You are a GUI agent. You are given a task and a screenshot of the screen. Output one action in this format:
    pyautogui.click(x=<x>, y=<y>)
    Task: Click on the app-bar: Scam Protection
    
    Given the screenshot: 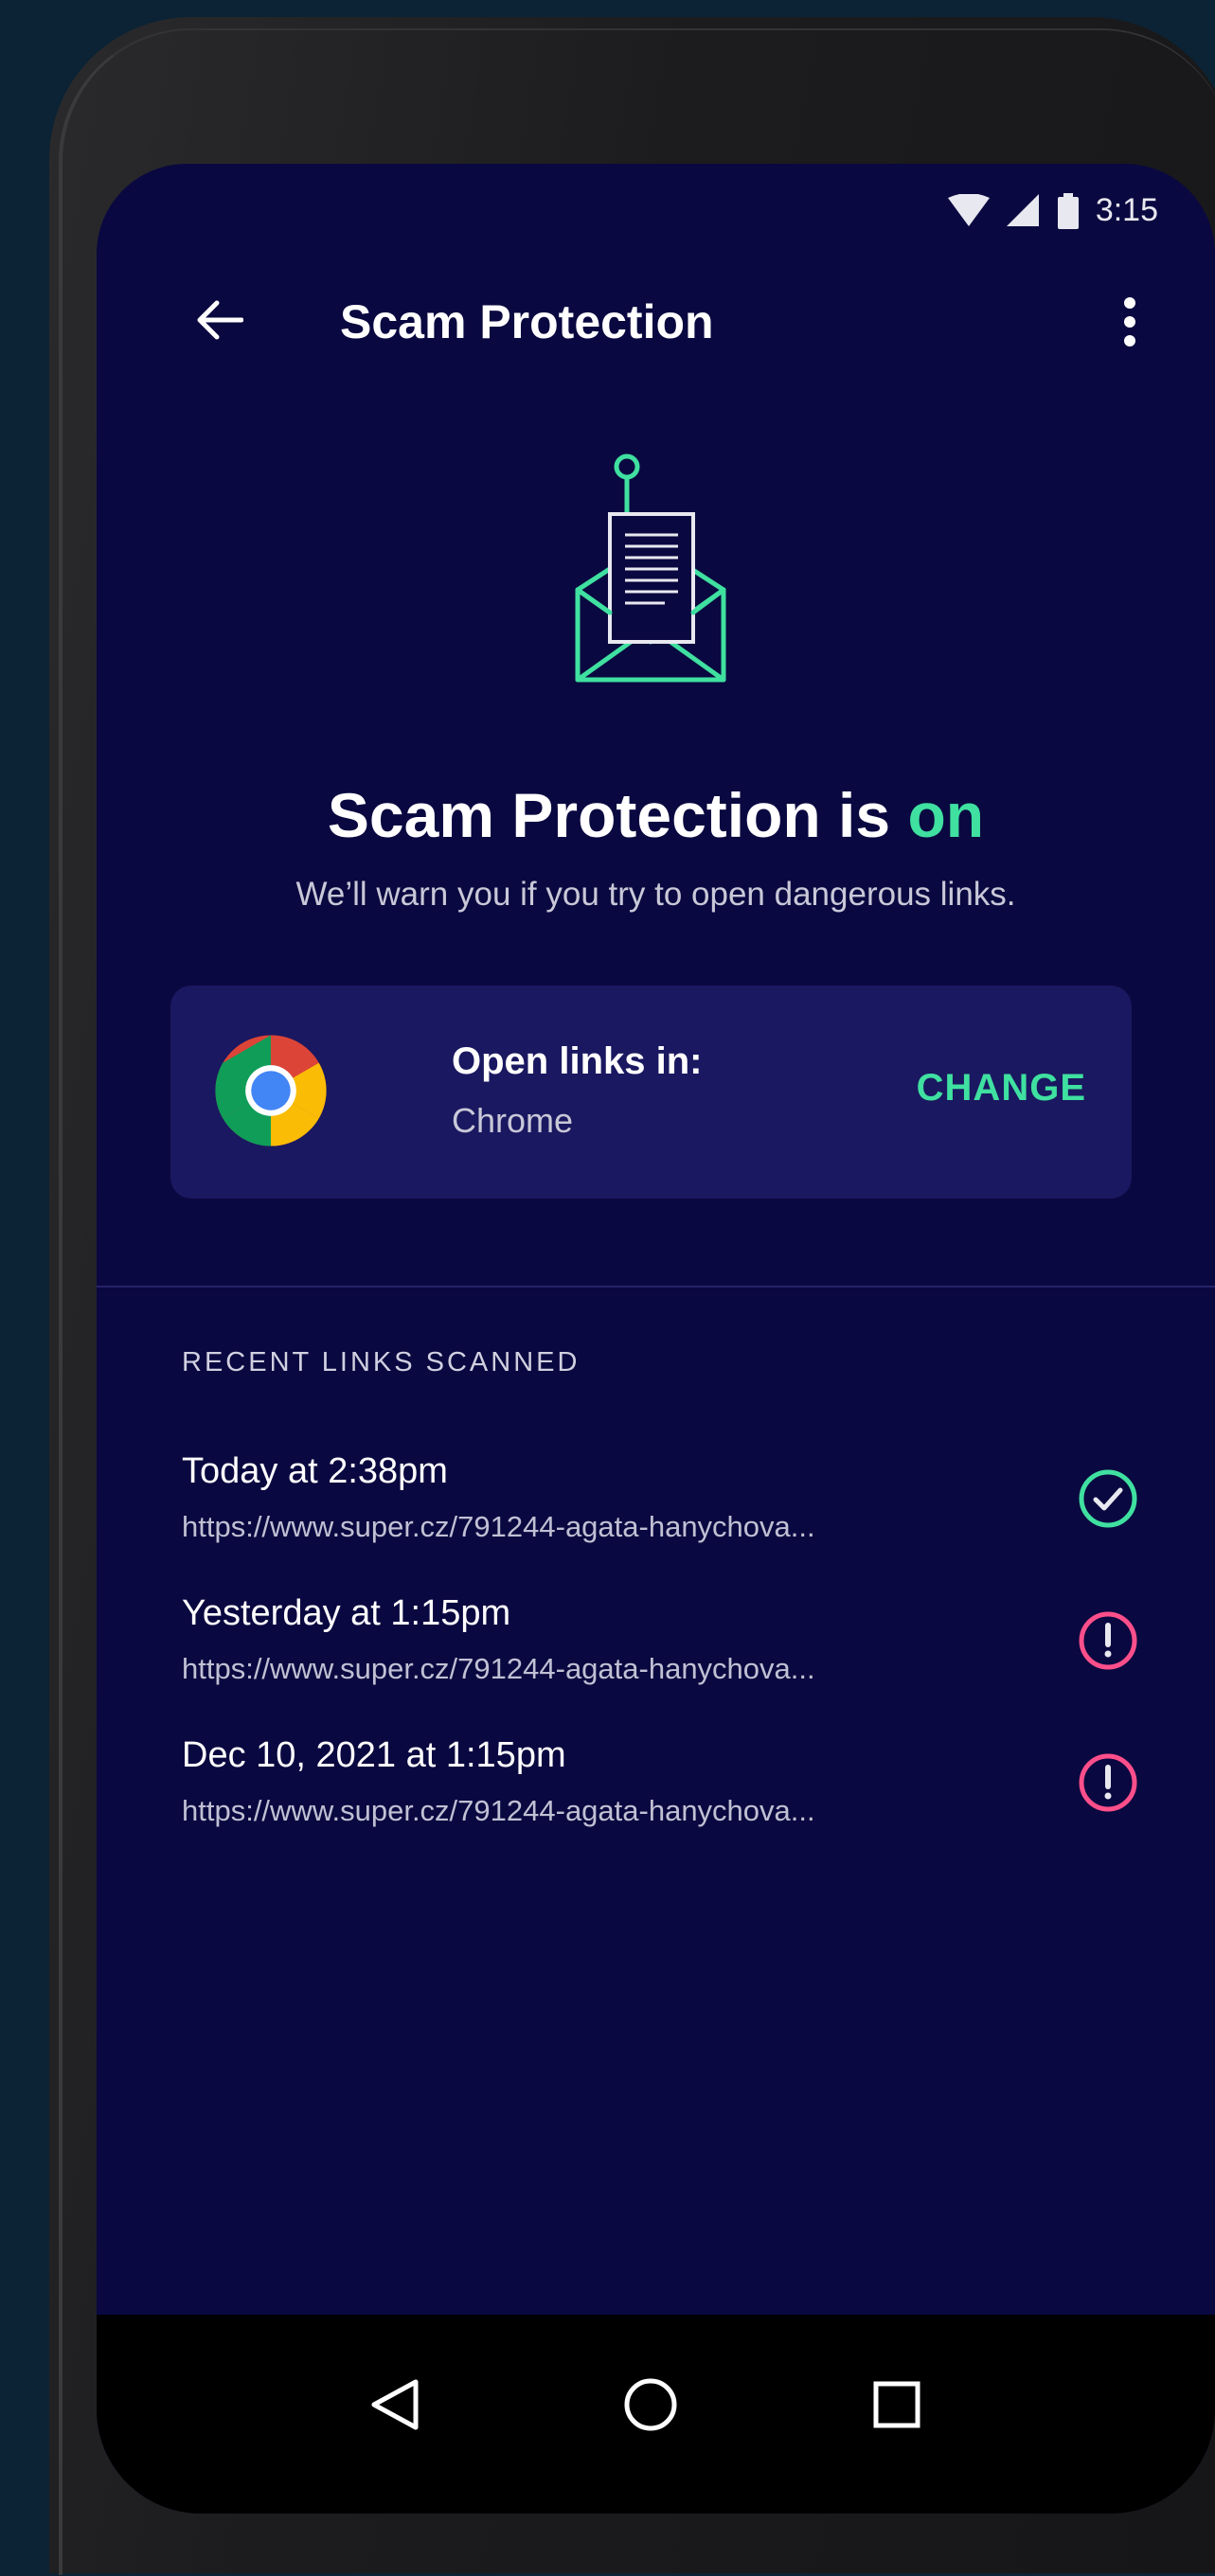 What is the action you would take?
    pyautogui.click(x=656, y=320)
    